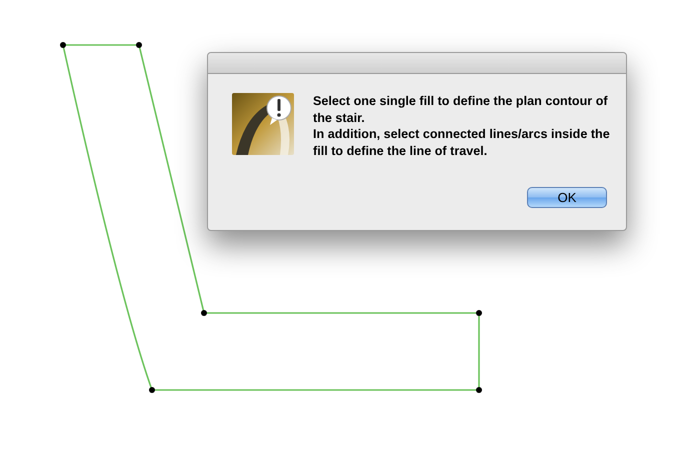 Image resolution: width=690 pixels, height=451 pixels. I want to click on message-text: Select one single fill to define the plan contour of the stair., so click(461, 109).